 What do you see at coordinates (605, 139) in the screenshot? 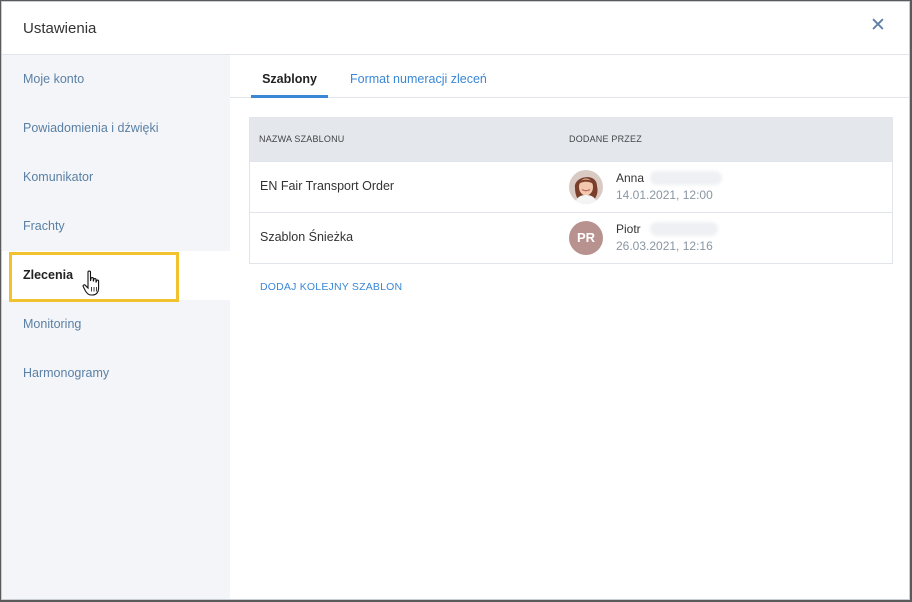
I see `column-header-added-by: DODANE PRZEZ` at bounding box center [605, 139].